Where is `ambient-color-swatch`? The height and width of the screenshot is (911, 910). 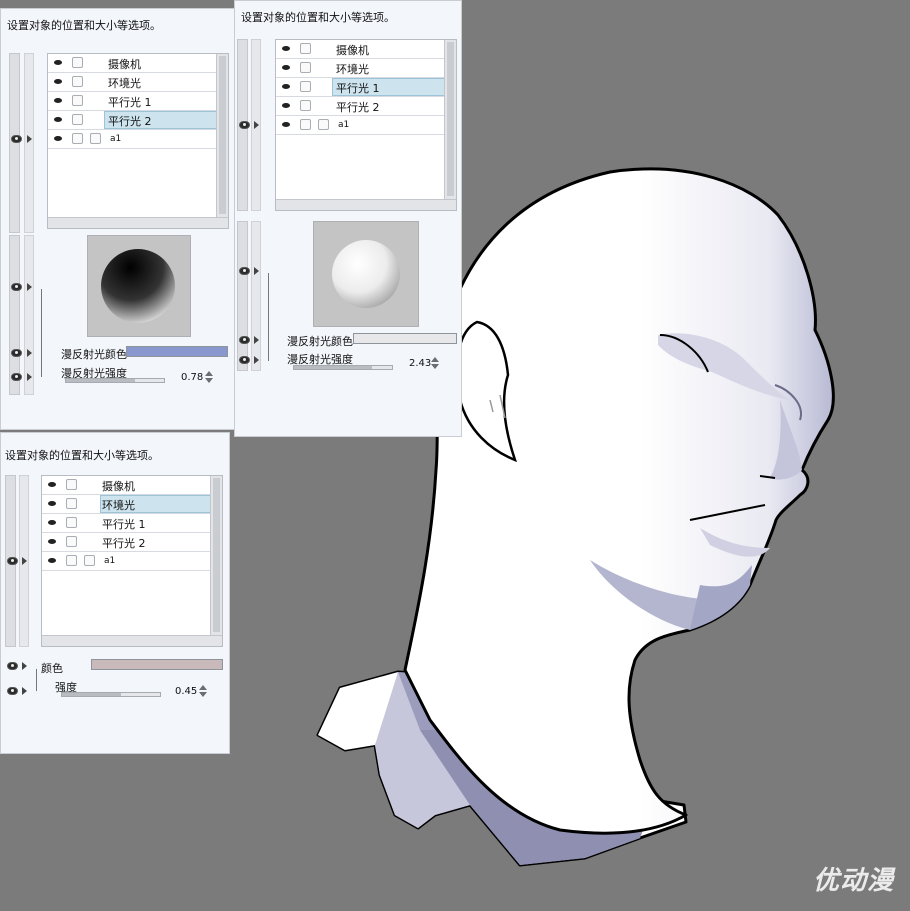
ambient-color-swatch is located at coordinates (157, 664).